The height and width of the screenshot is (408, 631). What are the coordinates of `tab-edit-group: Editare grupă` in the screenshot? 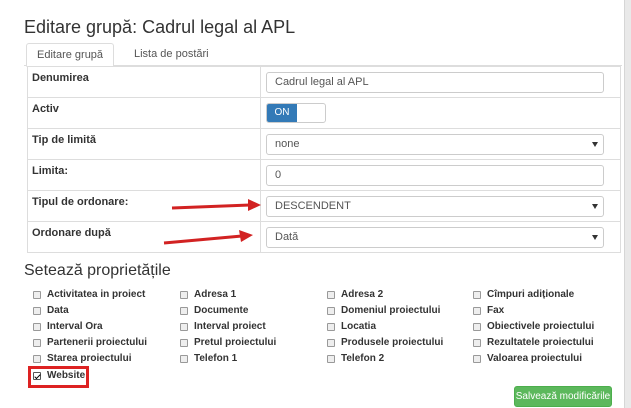 It's located at (70, 55).